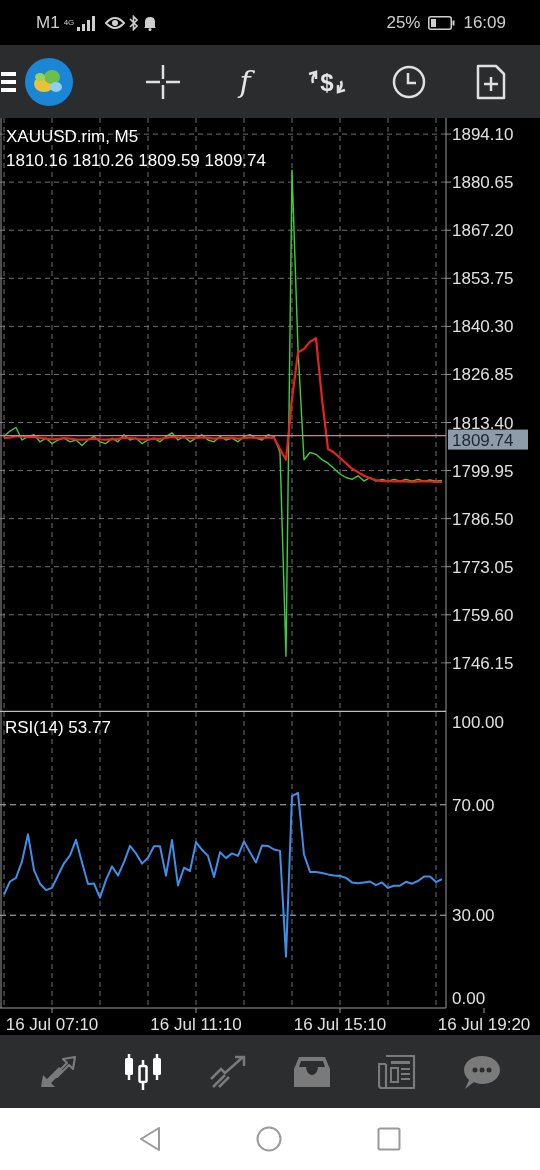 Image resolution: width=540 pixels, height=1170 pixels. I want to click on price-tag: 1809.74, so click(488, 439).